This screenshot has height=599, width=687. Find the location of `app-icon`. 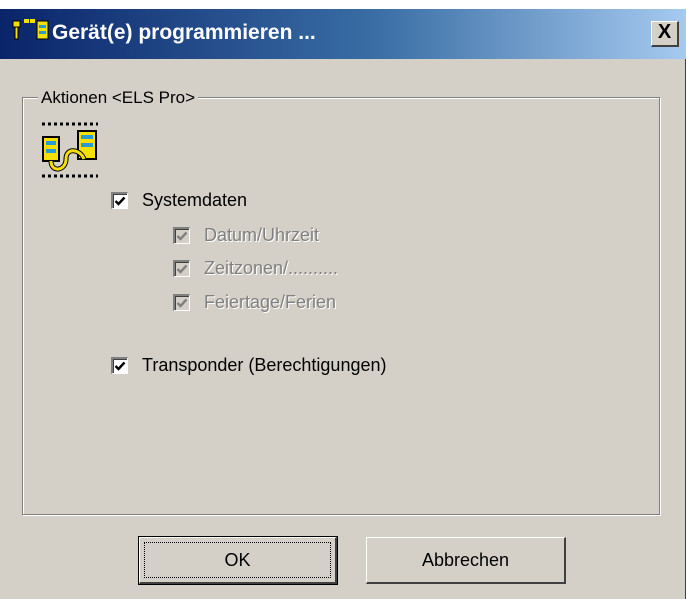

app-icon is located at coordinates (30, 29).